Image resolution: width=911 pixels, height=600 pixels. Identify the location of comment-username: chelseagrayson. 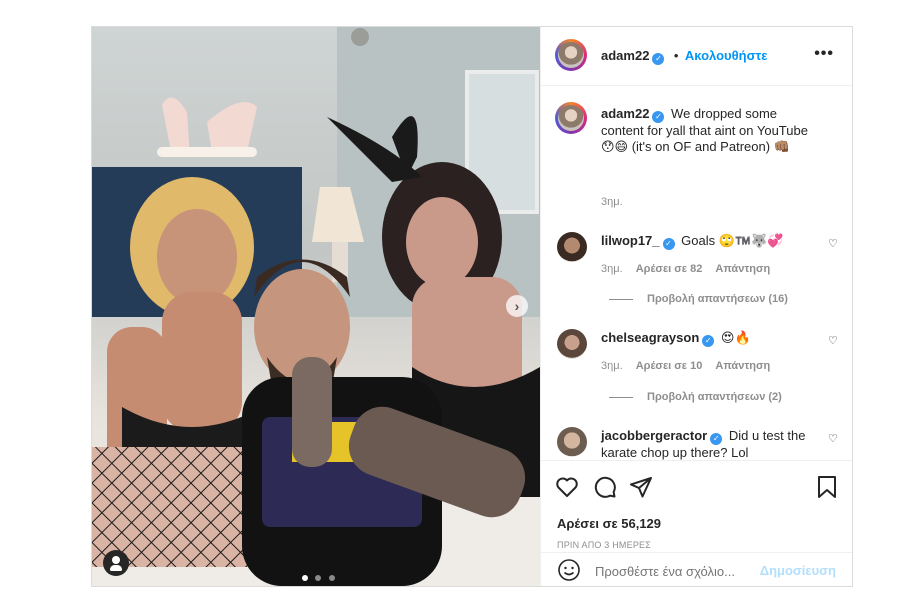
(650, 337).